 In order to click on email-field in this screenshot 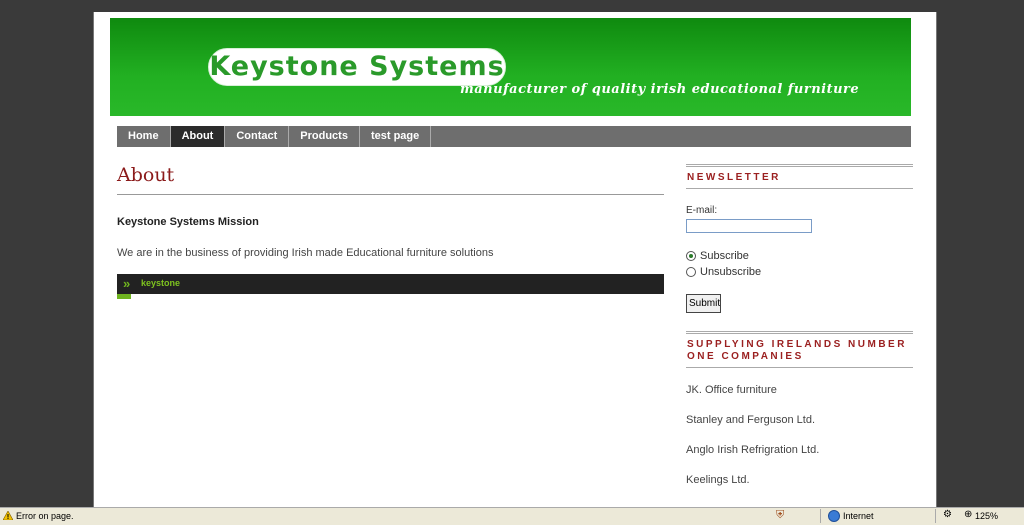, I will do `click(749, 226)`.